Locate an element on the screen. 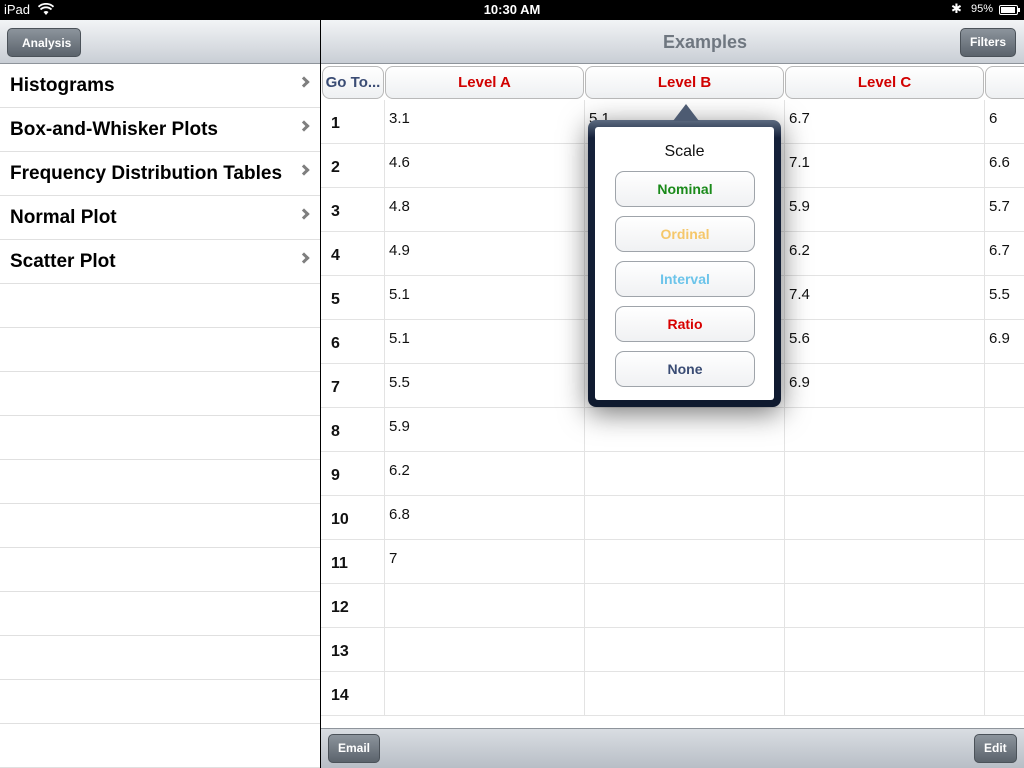  cell-level-c: 5.6 is located at coordinates (885, 342).